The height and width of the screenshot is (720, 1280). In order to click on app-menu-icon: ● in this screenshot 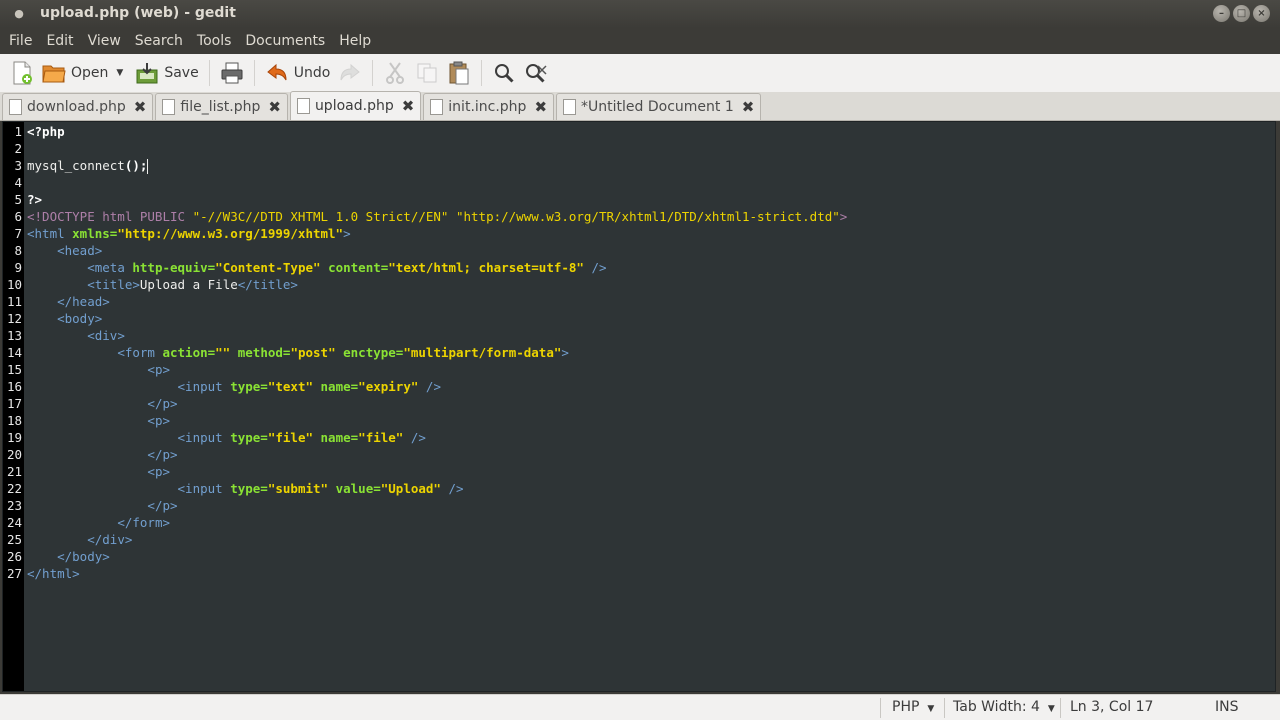, I will do `click(19, 14)`.